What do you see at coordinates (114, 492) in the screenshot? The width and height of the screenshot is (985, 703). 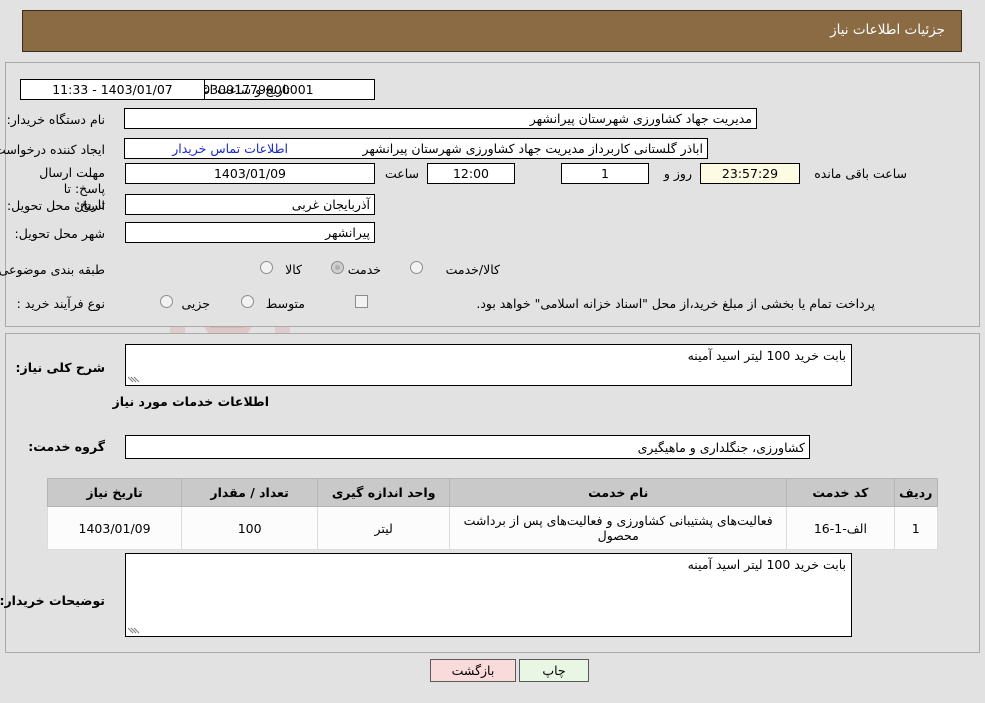 I see `table-header-date: تاریخ نیاز` at bounding box center [114, 492].